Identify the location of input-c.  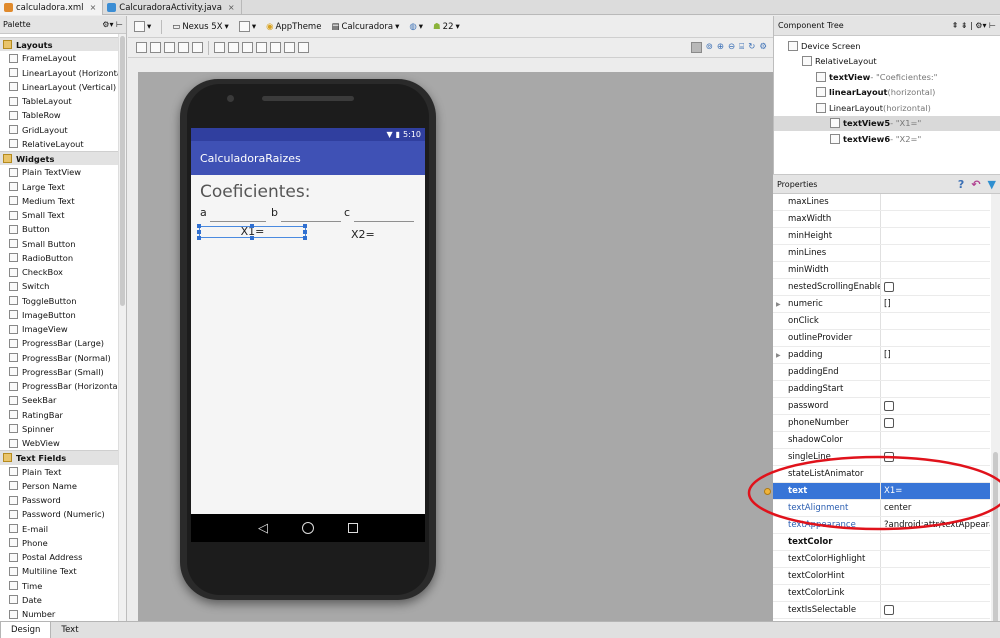
(384, 221).